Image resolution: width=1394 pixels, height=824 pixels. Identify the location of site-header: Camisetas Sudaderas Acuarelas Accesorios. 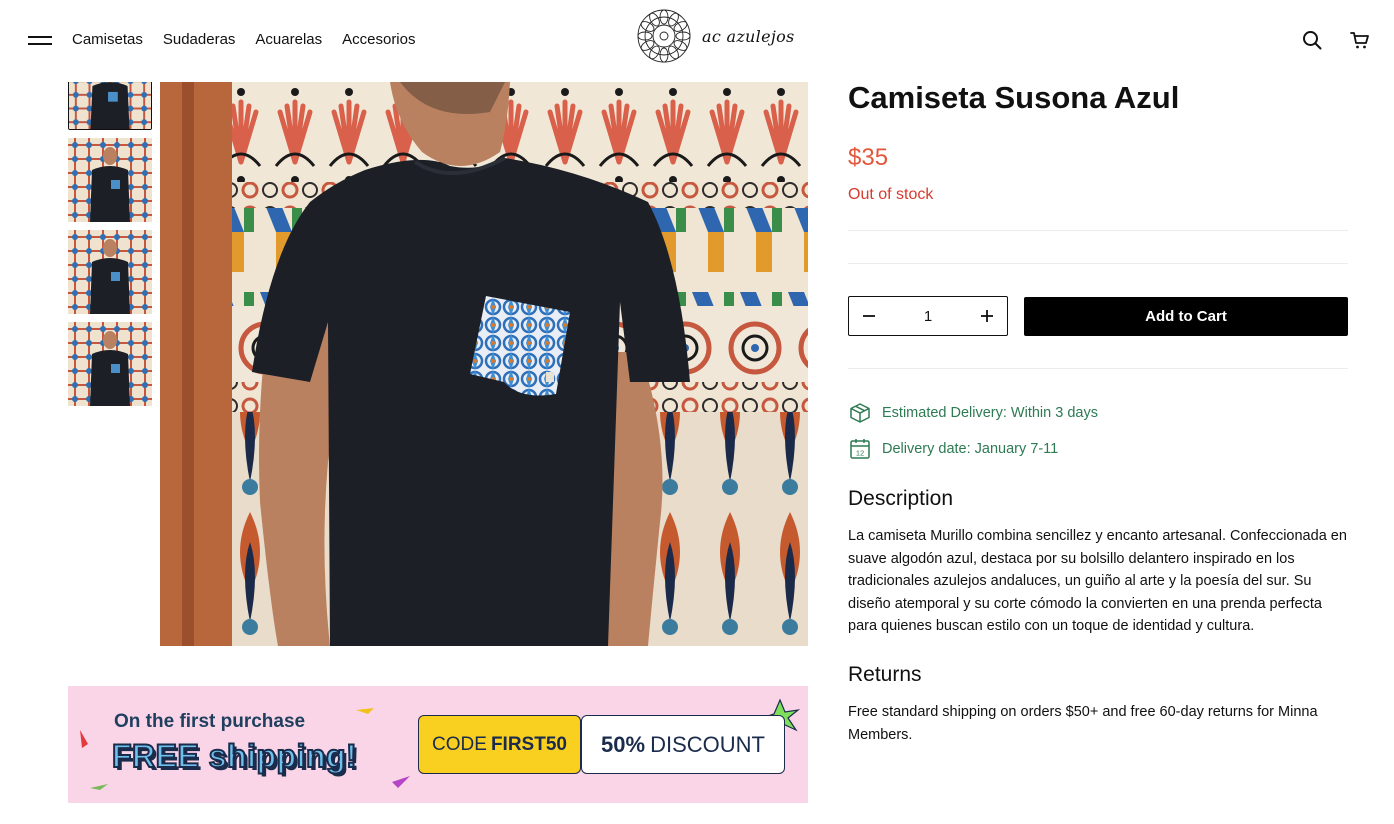
(697, 41).